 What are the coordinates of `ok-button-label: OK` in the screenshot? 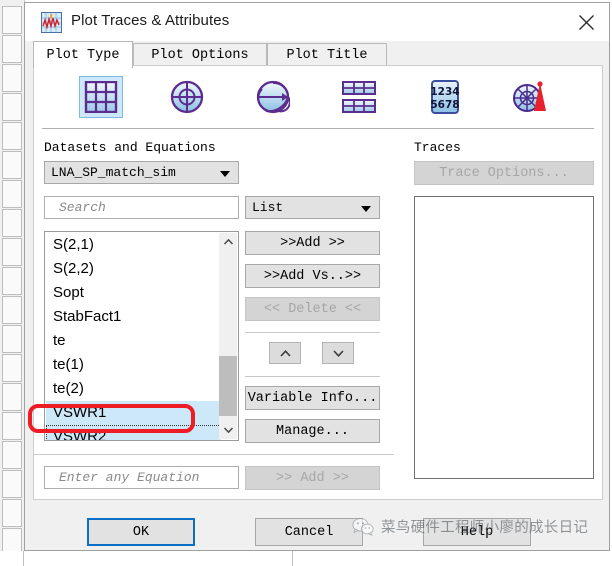 It's located at (141, 532).